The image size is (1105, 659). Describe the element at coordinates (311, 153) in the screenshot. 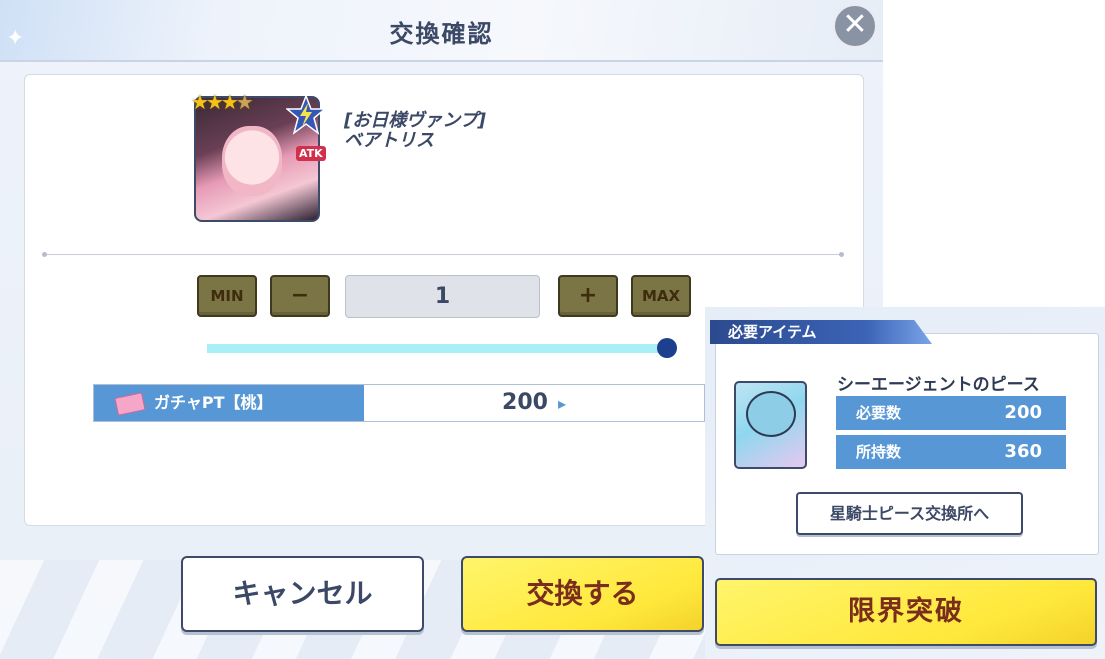

I see `role-badge: ATK` at that location.